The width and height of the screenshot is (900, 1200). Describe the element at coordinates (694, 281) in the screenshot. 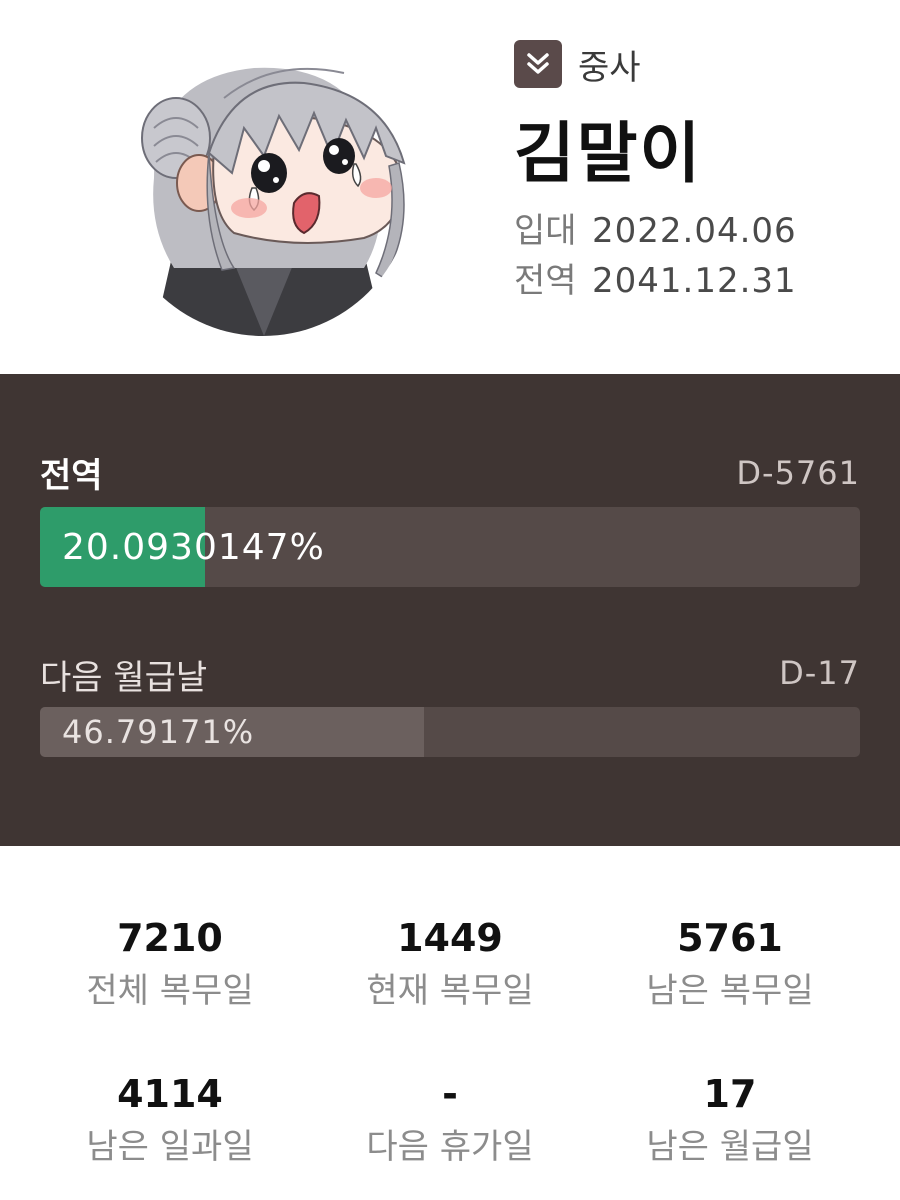

I see `discharge-date: 2041.12.31` at that location.